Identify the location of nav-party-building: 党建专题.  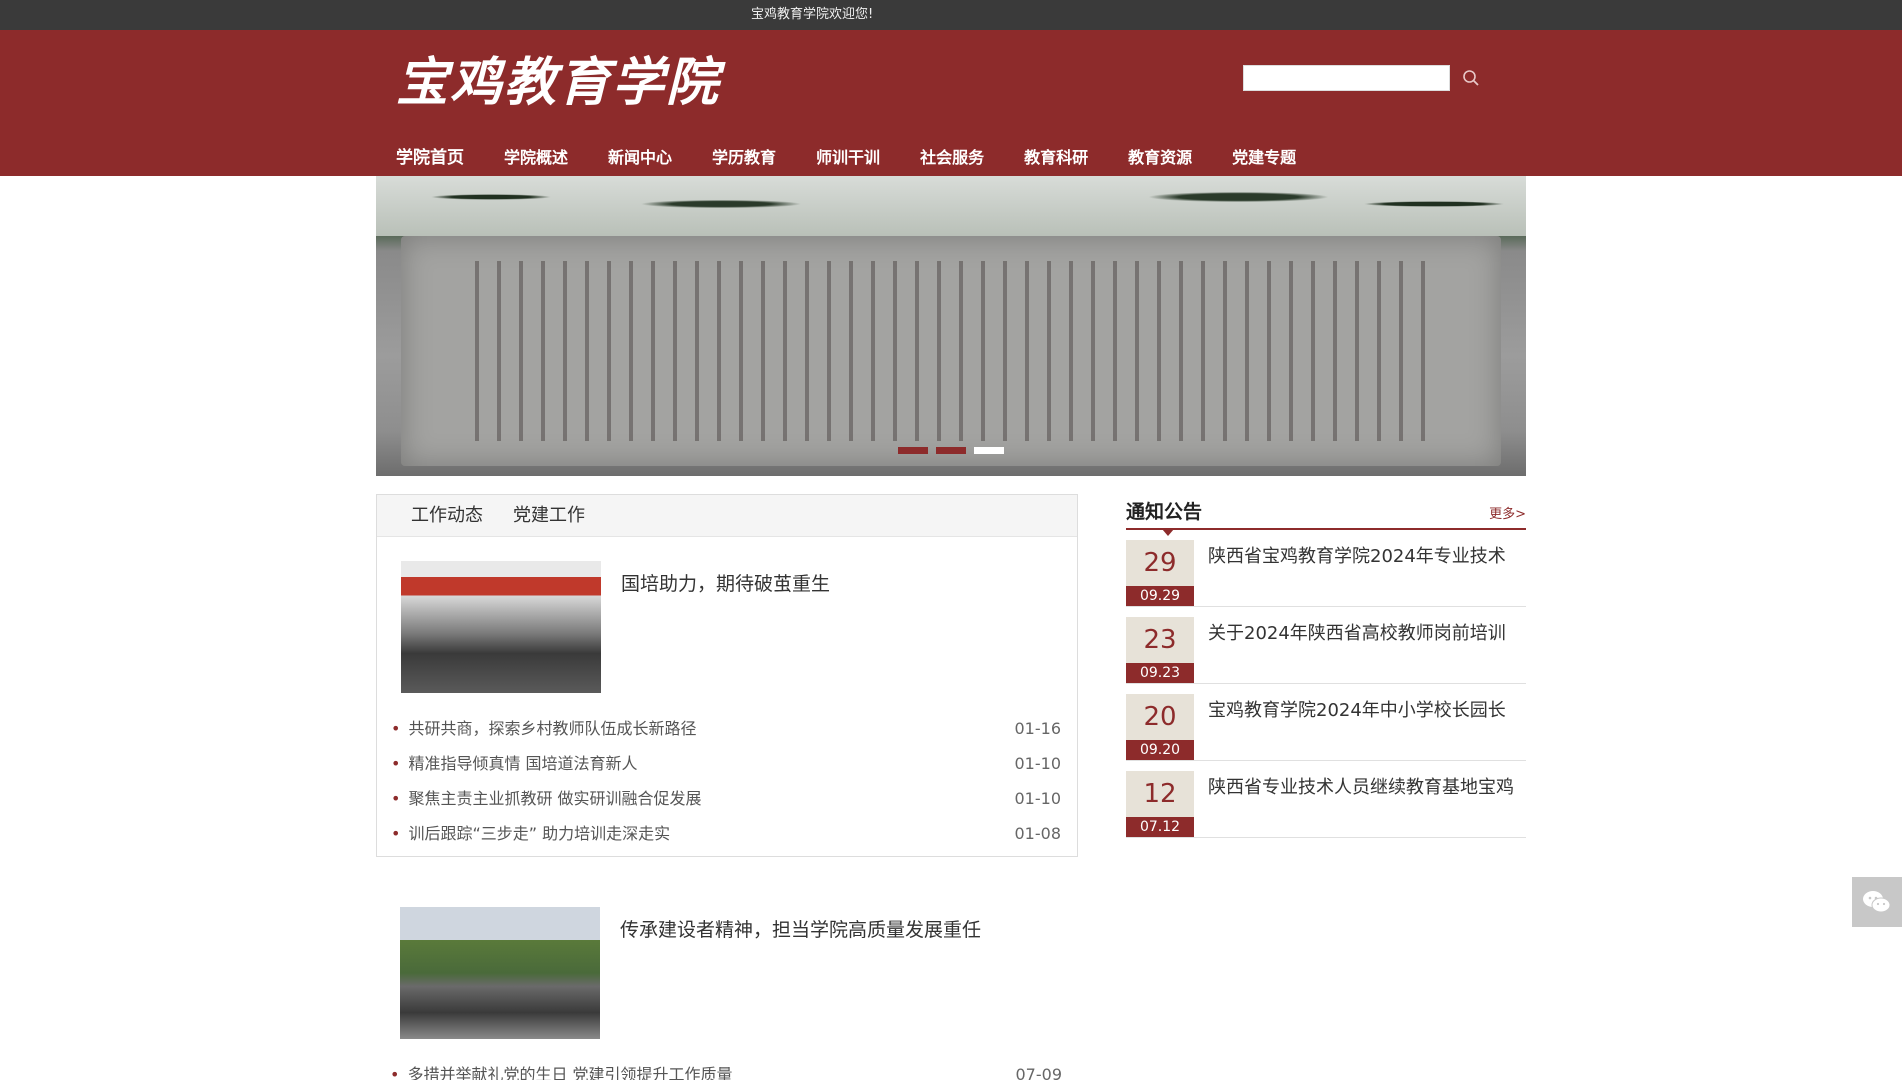
(1264, 157).